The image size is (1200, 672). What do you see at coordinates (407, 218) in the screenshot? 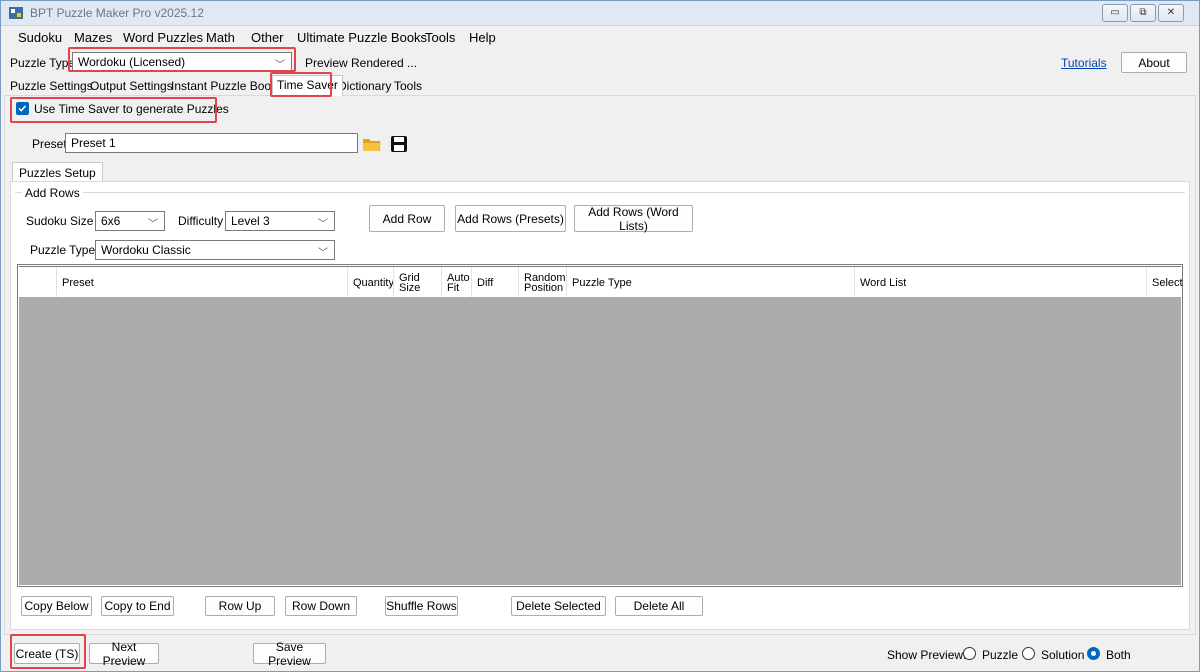
I see `add-row-button: Add Row` at bounding box center [407, 218].